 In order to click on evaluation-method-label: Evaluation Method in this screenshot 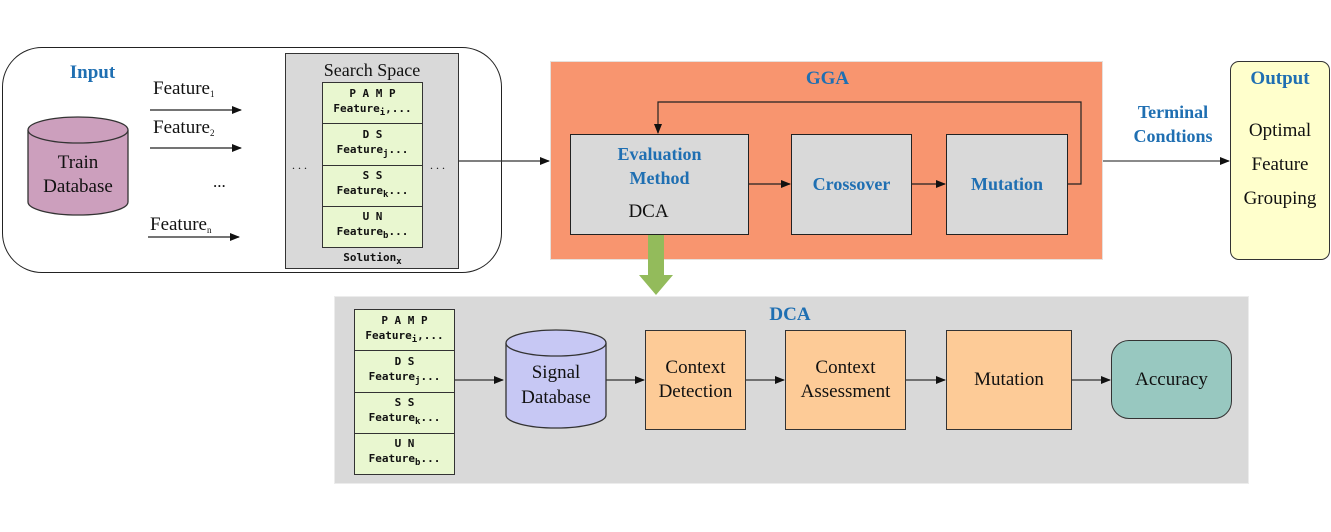, I will do `click(659, 166)`.